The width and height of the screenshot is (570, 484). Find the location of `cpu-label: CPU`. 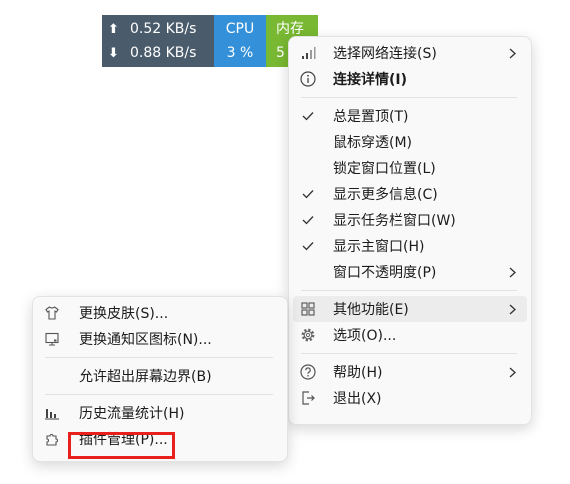

cpu-label: CPU is located at coordinates (240, 29).